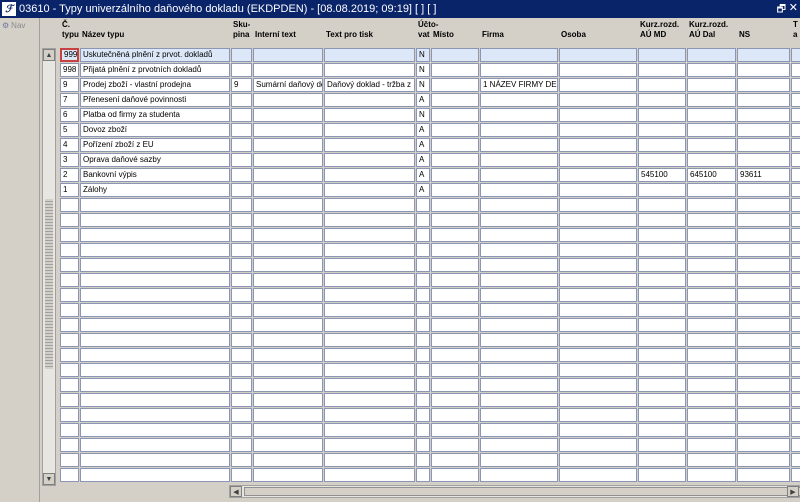 The width and height of the screenshot is (800, 502). Describe the element at coordinates (793, 491) in the screenshot. I see `scroll-right-icon: ▶` at that location.